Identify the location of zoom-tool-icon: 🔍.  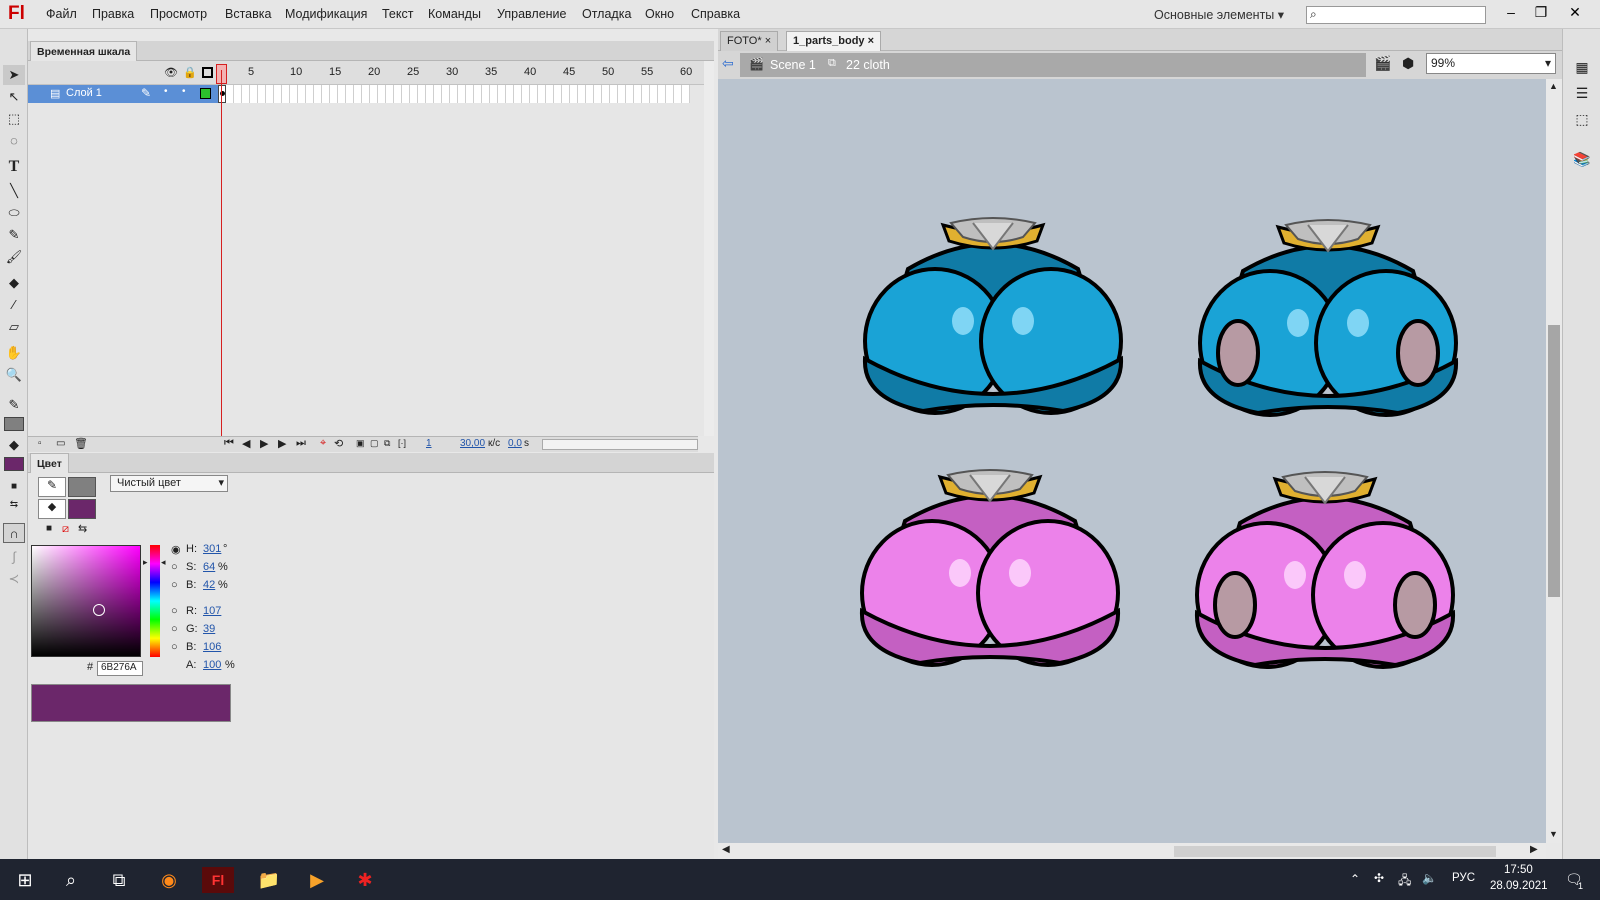
(14, 375).